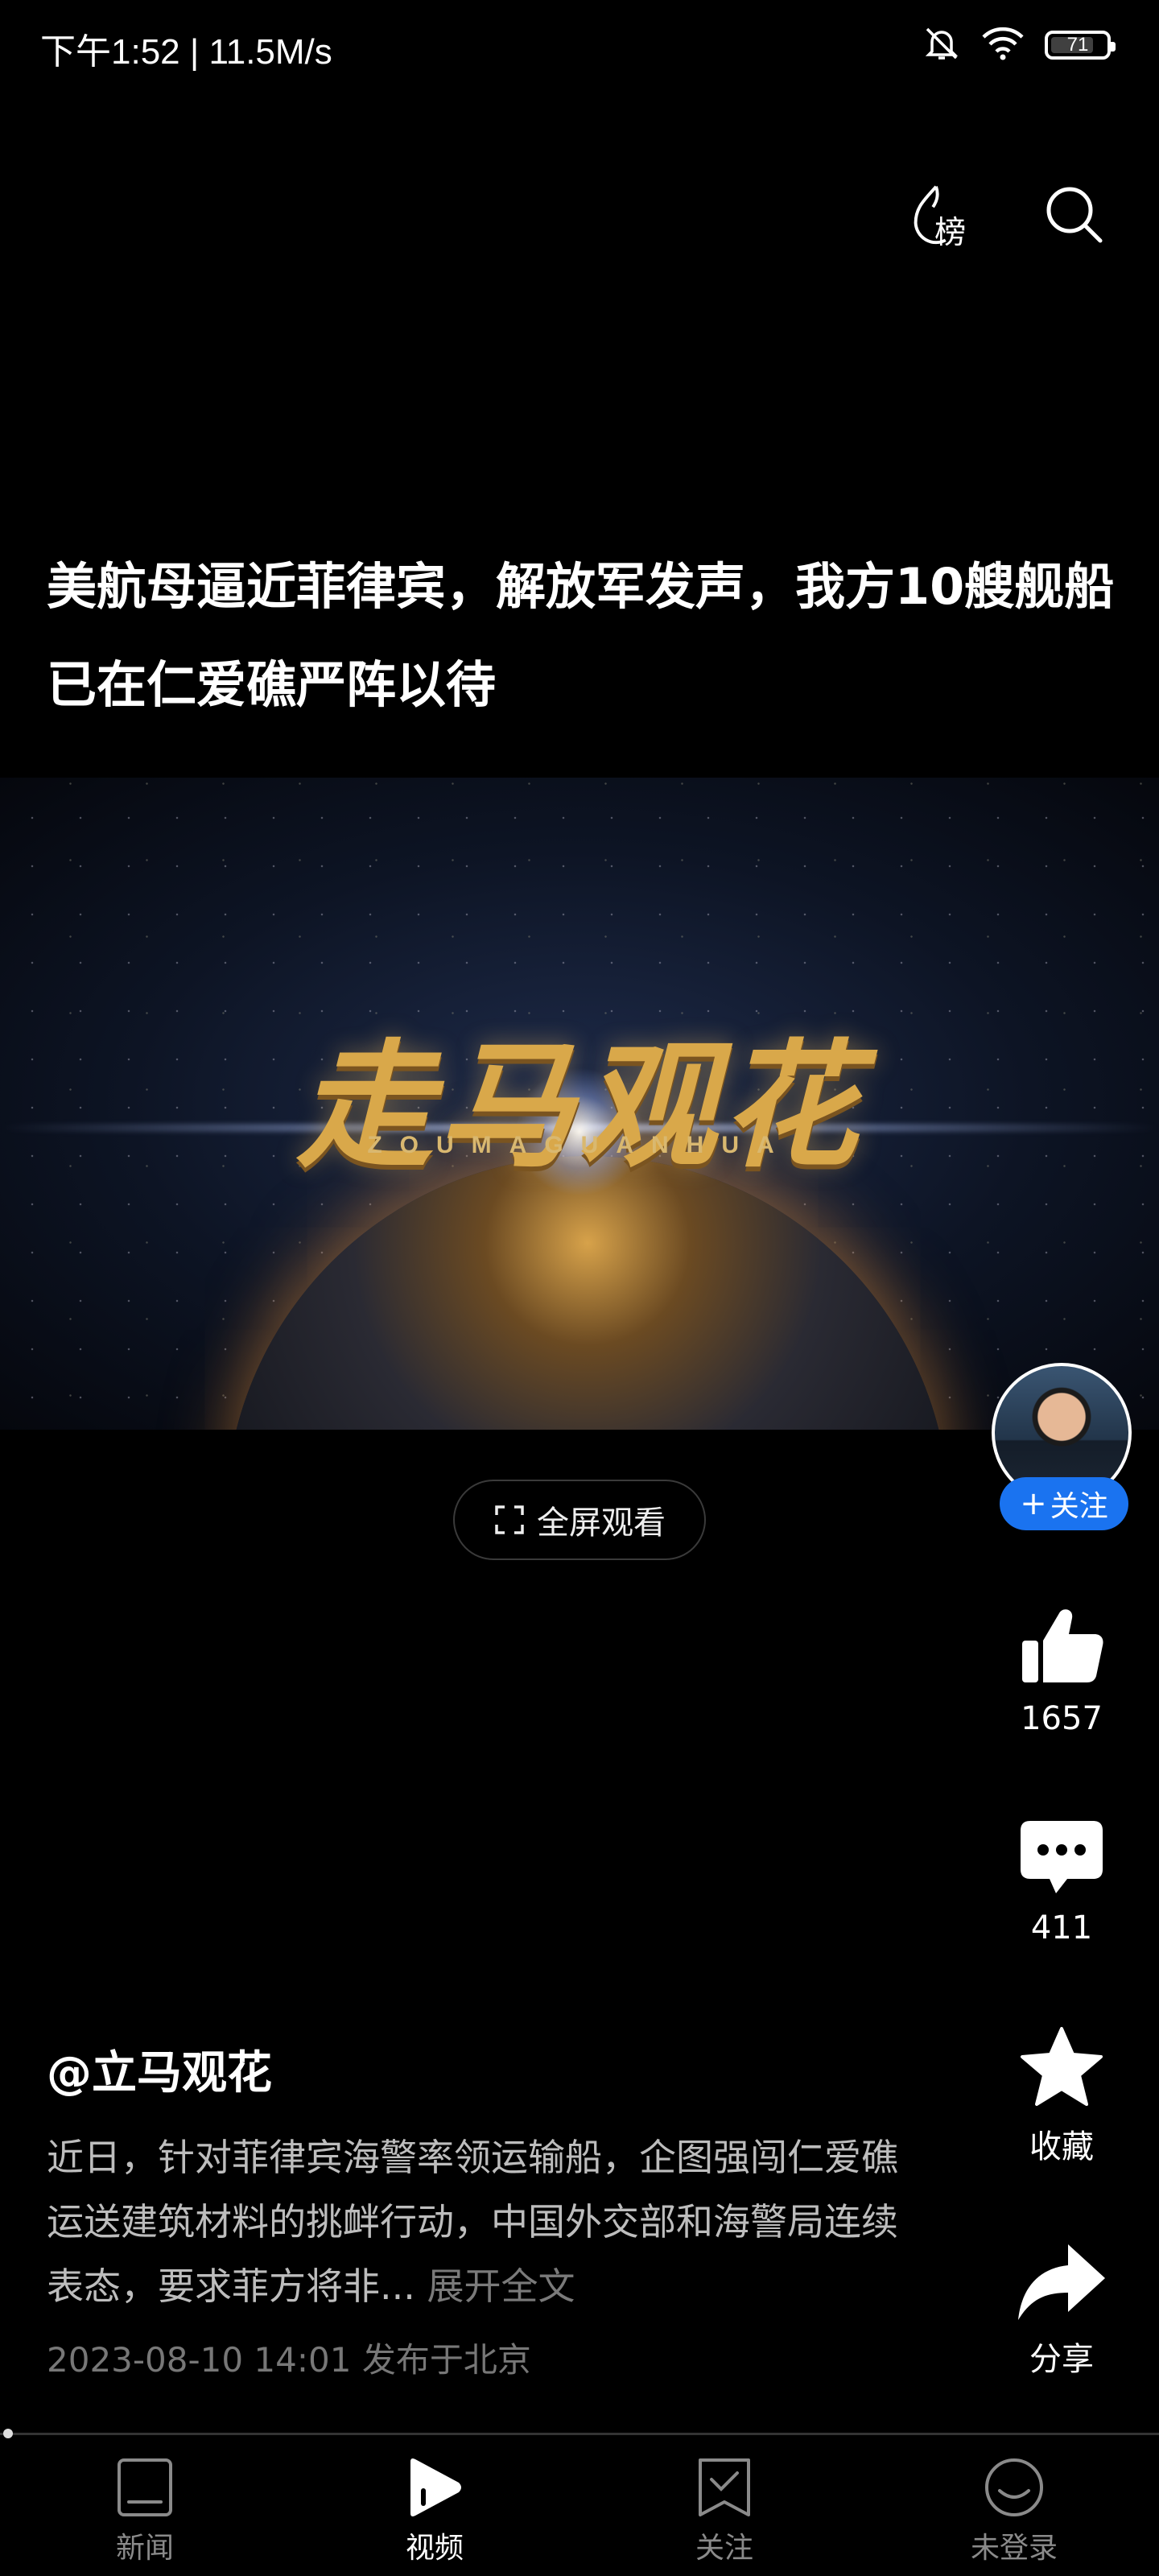 Image resolution: width=1159 pixels, height=2576 pixels. I want to click on tab-news: 新闻, so click(145, 2506).